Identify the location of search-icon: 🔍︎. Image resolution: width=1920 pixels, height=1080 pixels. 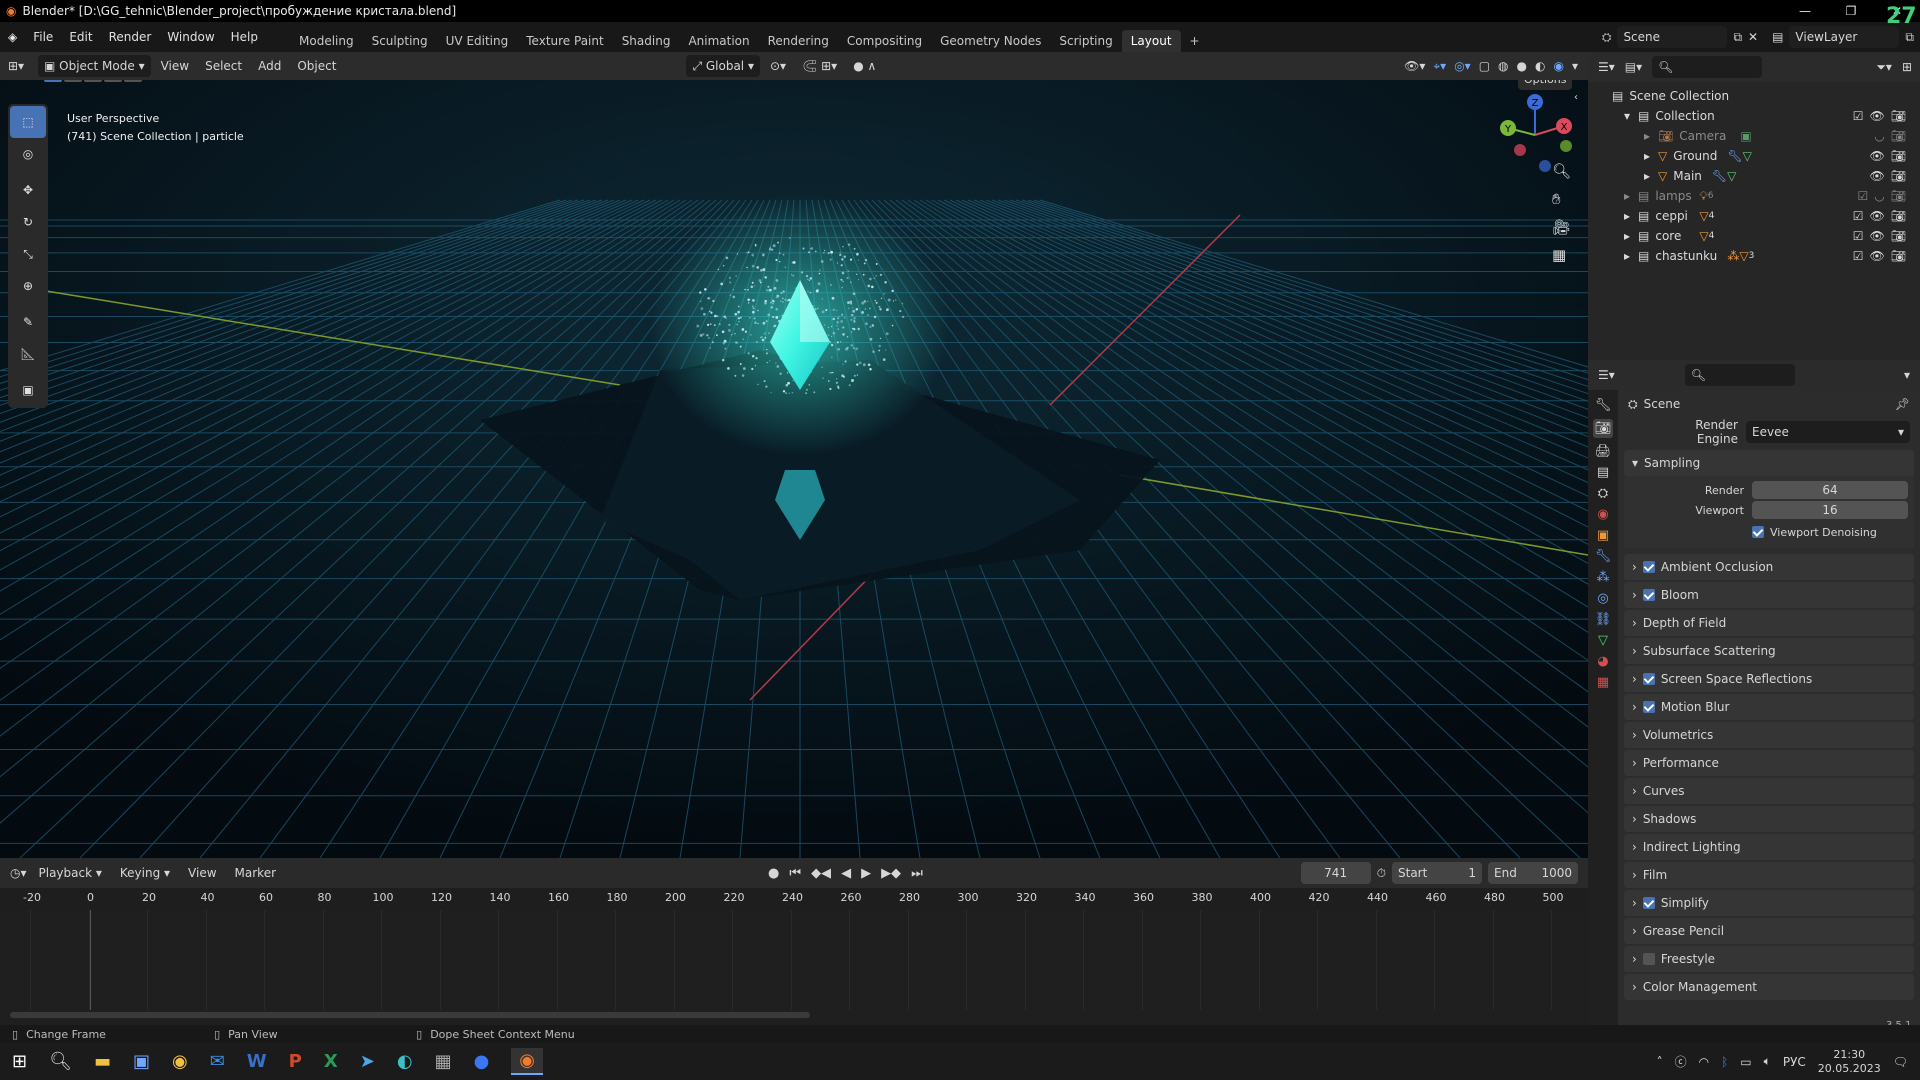
(60, 1061).